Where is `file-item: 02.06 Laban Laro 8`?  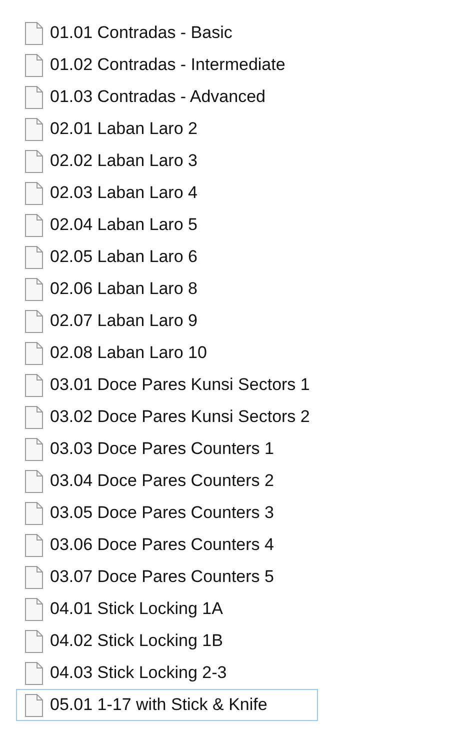
file-item: 02.06 Laban Laro 8 is located at coordinates (167, 289).